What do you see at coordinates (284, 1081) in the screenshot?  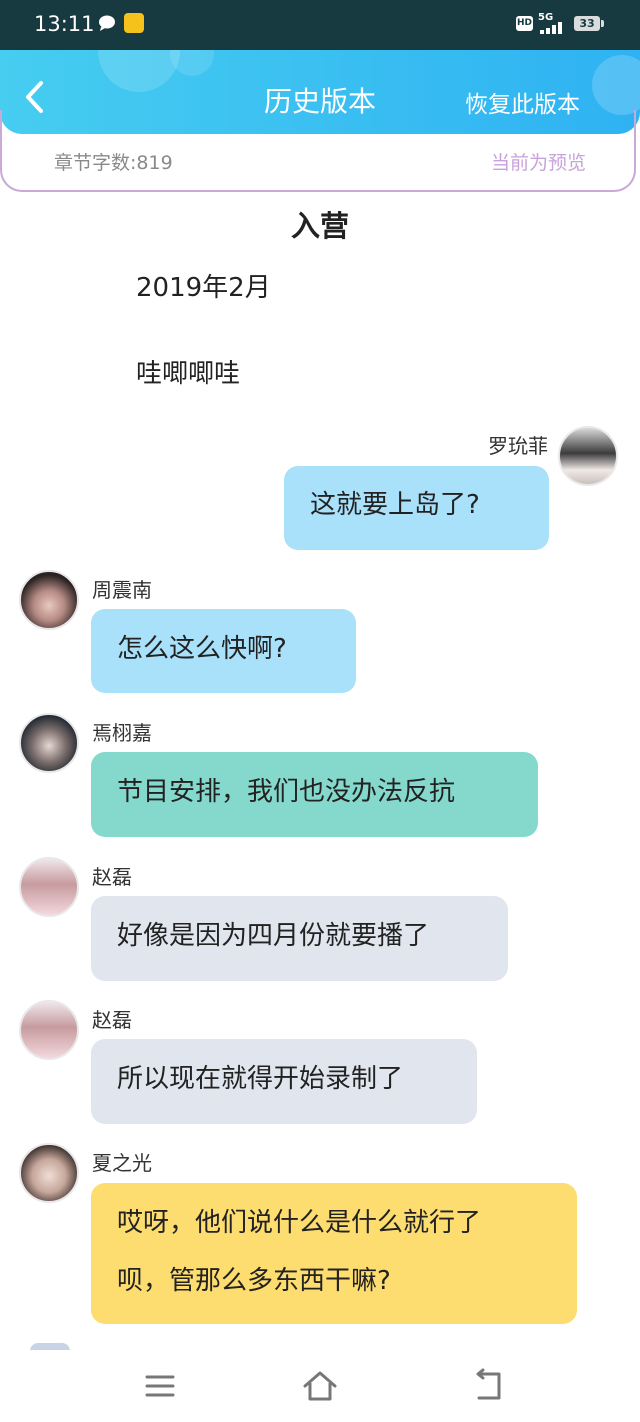 I see `message-bubble: 所以现在就得开始录制了` at bounding box center [284, 1081].